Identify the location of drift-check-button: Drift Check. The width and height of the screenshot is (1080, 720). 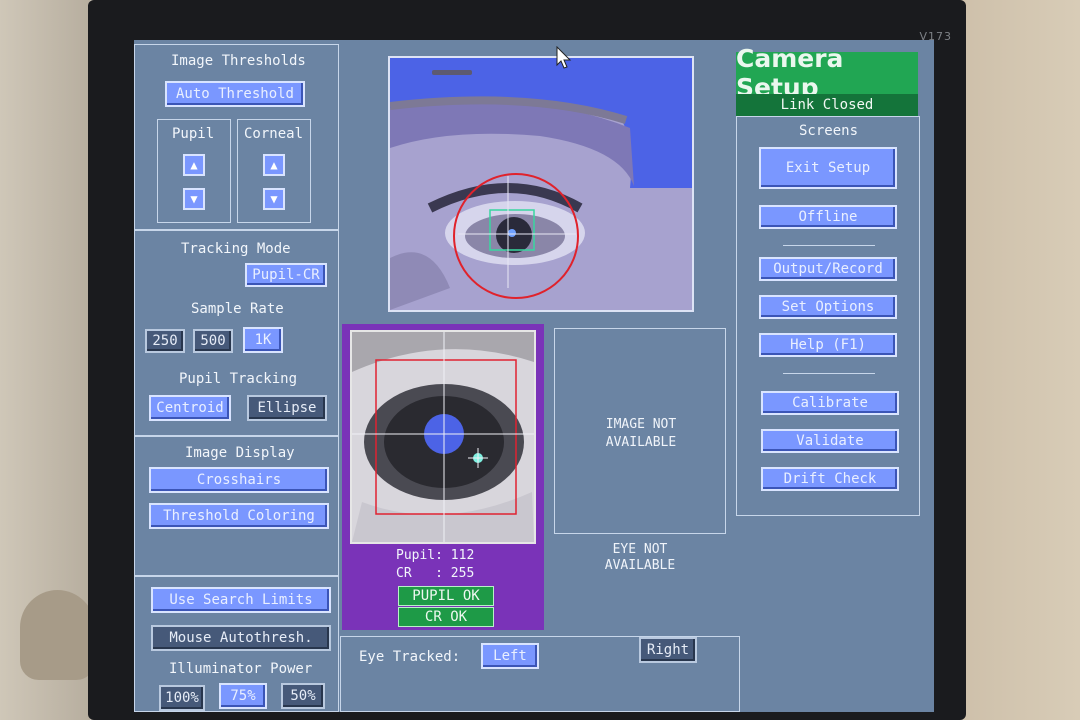
(830, 479).